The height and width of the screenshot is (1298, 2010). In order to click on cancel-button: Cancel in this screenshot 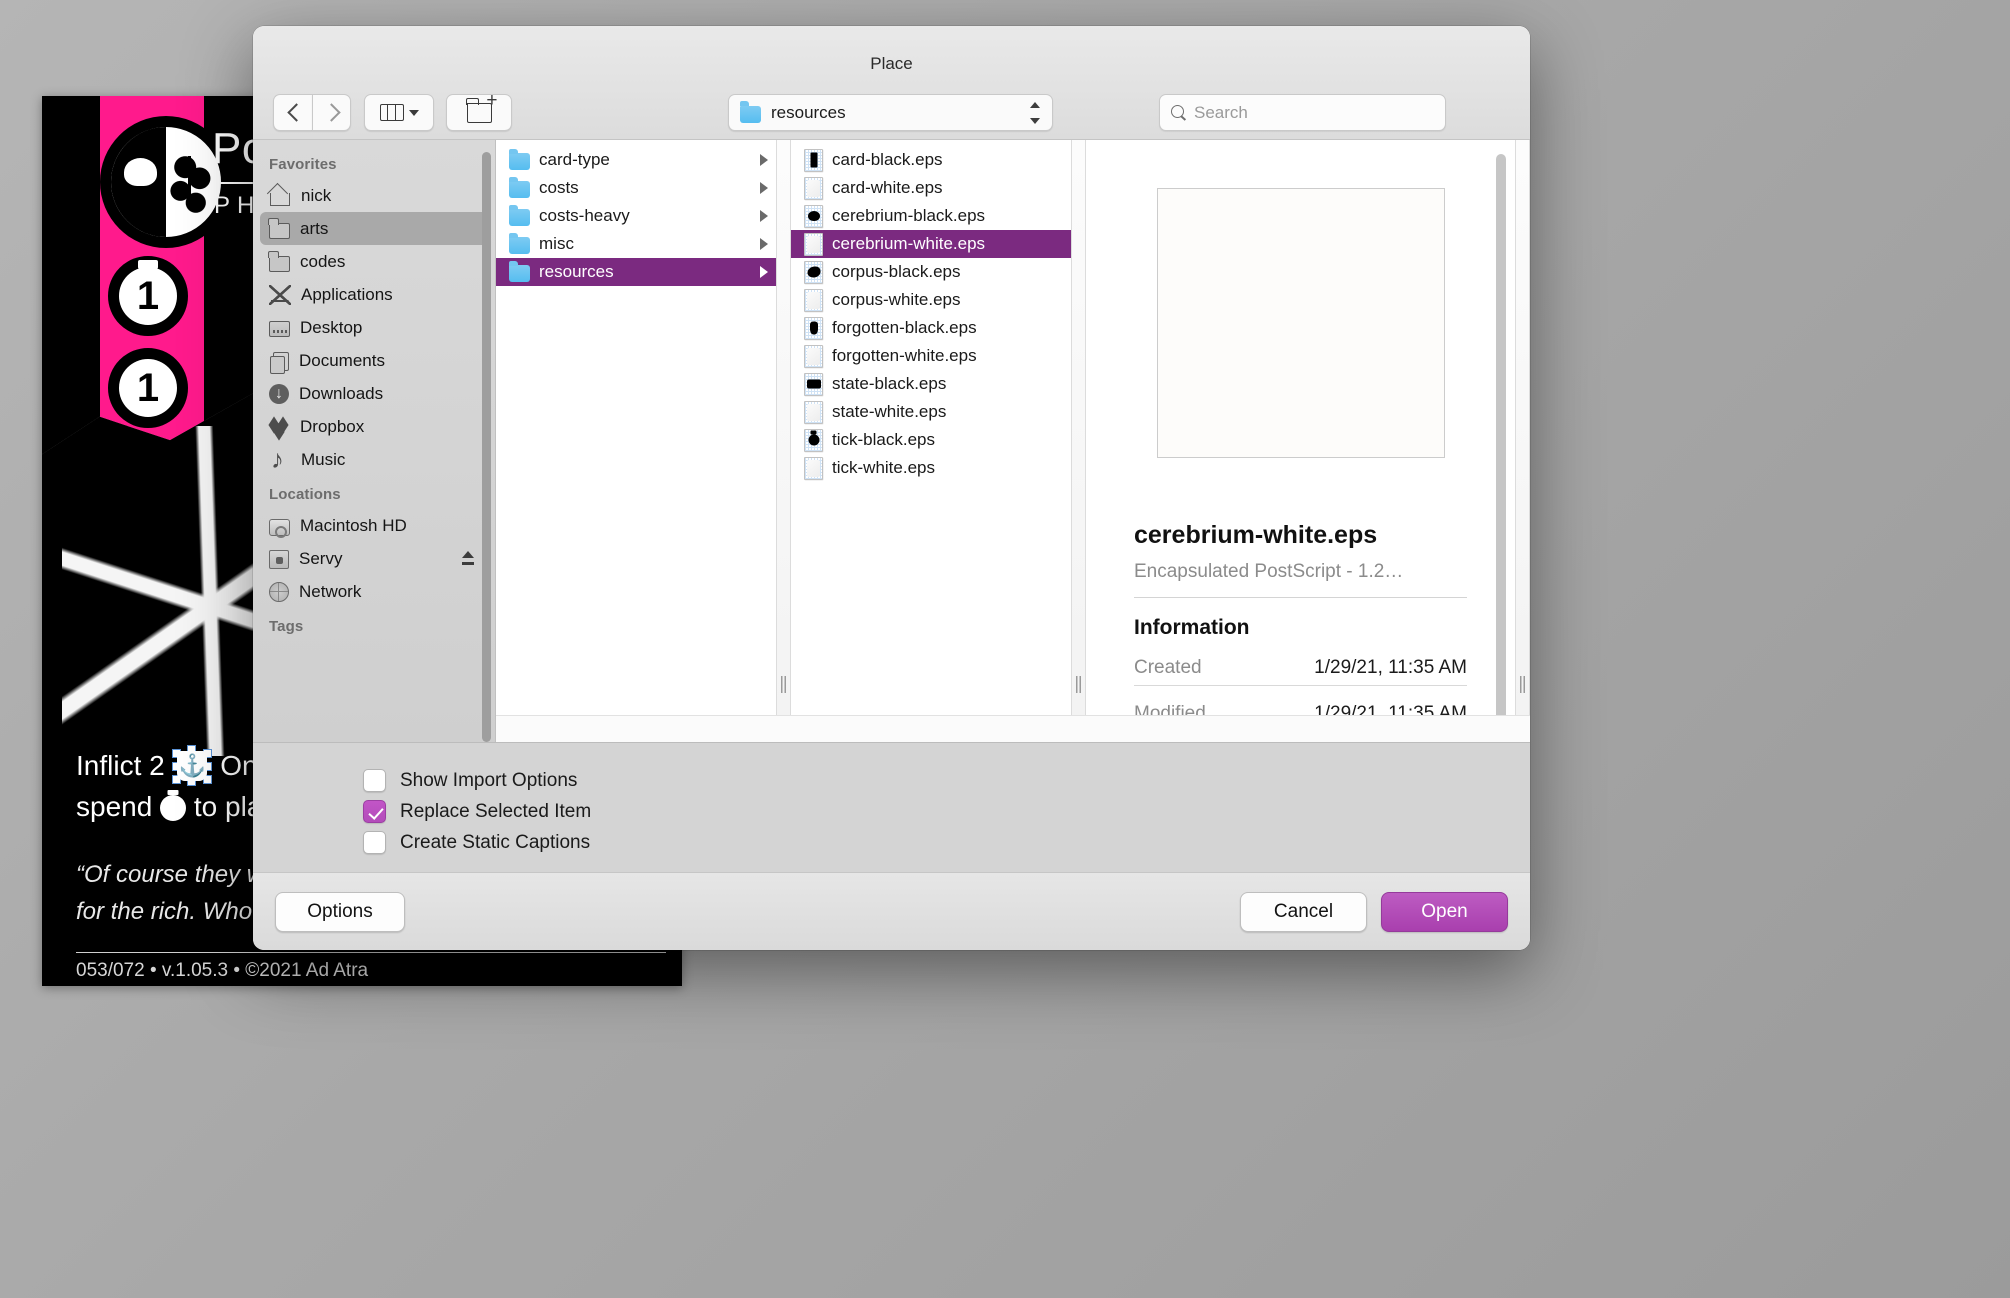, I will do `click(1303, 911)`.